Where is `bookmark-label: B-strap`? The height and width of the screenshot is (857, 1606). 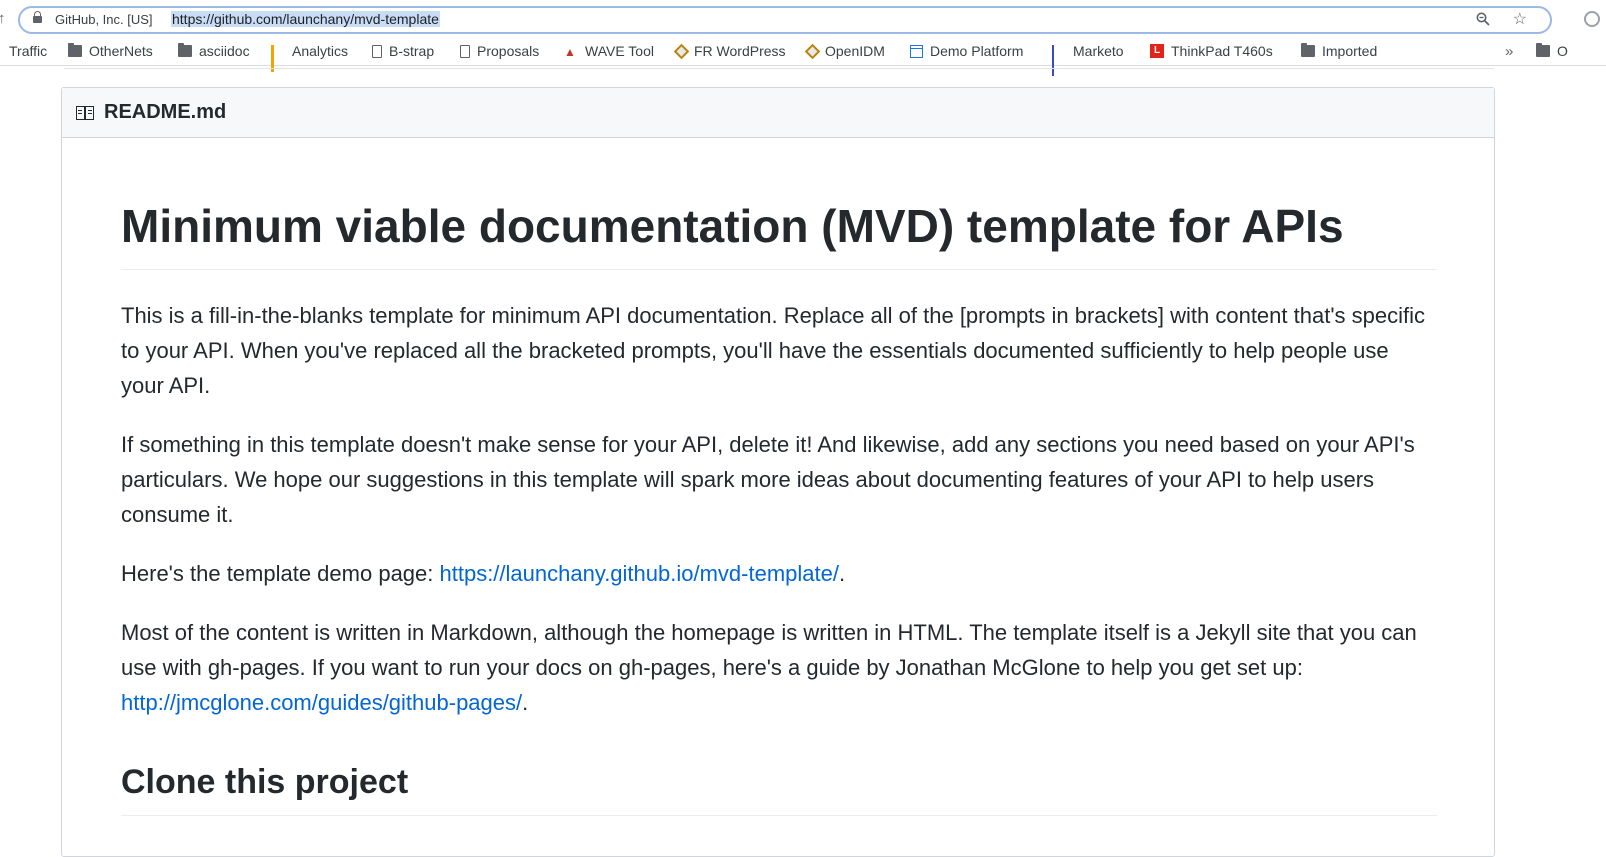
bookmark-label: B-strap is located at coordinates (412, 51).